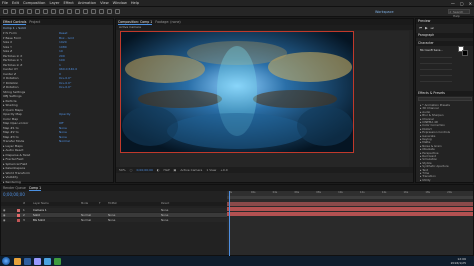 This screenshot has width=474, height=266. I want to click on effect-property-row: Particles in Y 100, so click(58, 60).